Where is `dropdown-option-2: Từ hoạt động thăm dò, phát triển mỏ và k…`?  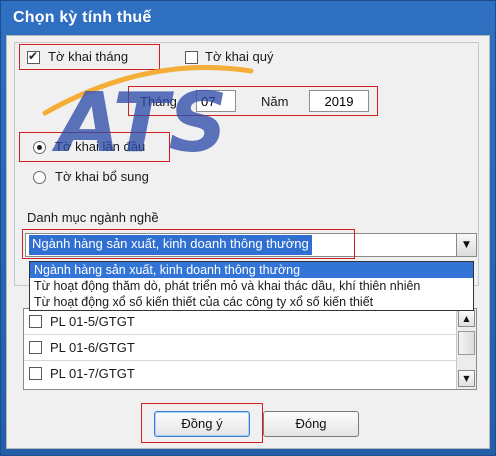
dropdown-option-2: Từ hoạt động thăm dò, phát triển mỏ và k… is located at coordinates (251, 286).